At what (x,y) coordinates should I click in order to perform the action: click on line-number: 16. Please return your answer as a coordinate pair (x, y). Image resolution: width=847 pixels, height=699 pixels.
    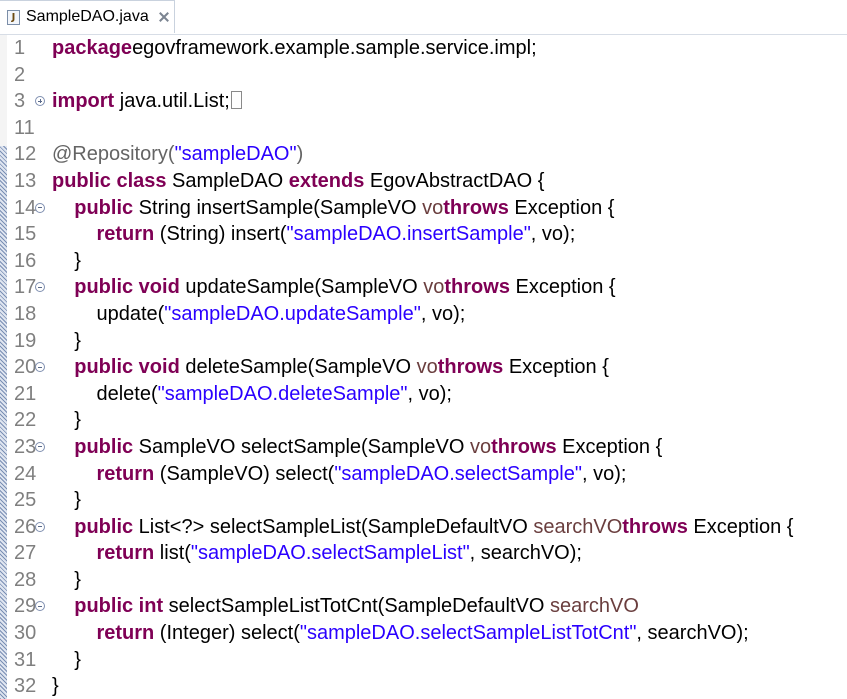
    Looking at the image, I should click on (25, 260).